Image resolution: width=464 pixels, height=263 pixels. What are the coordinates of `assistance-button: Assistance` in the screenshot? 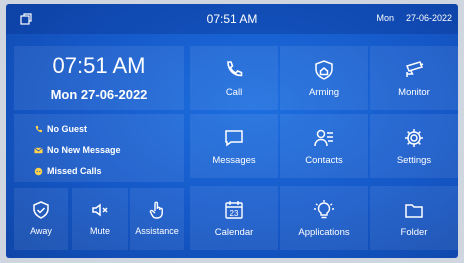 It's located at (157, 219).